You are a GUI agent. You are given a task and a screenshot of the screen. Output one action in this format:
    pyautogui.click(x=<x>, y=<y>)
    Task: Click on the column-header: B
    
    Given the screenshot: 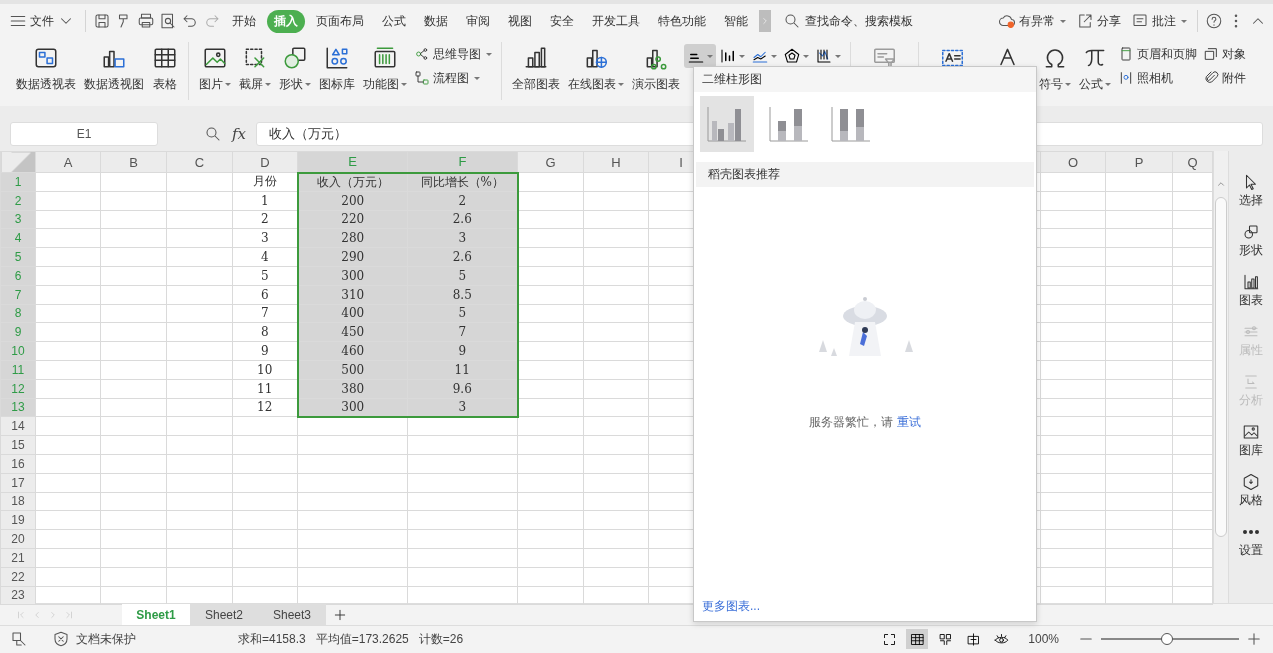 What is the action you would take?
    pyautogui.click(x=133, y=162)
    